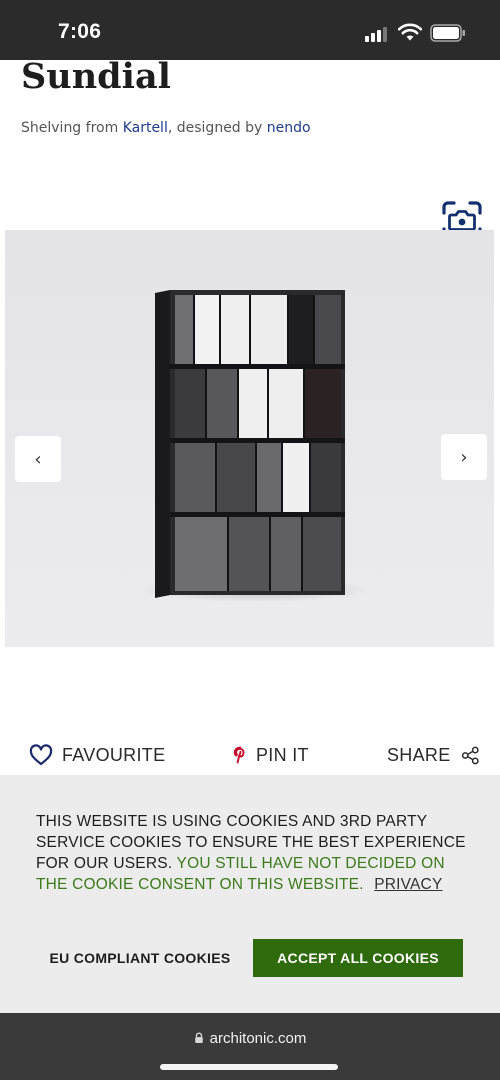  I want to click on chevron-right-icon: ›, so click(464, 457).